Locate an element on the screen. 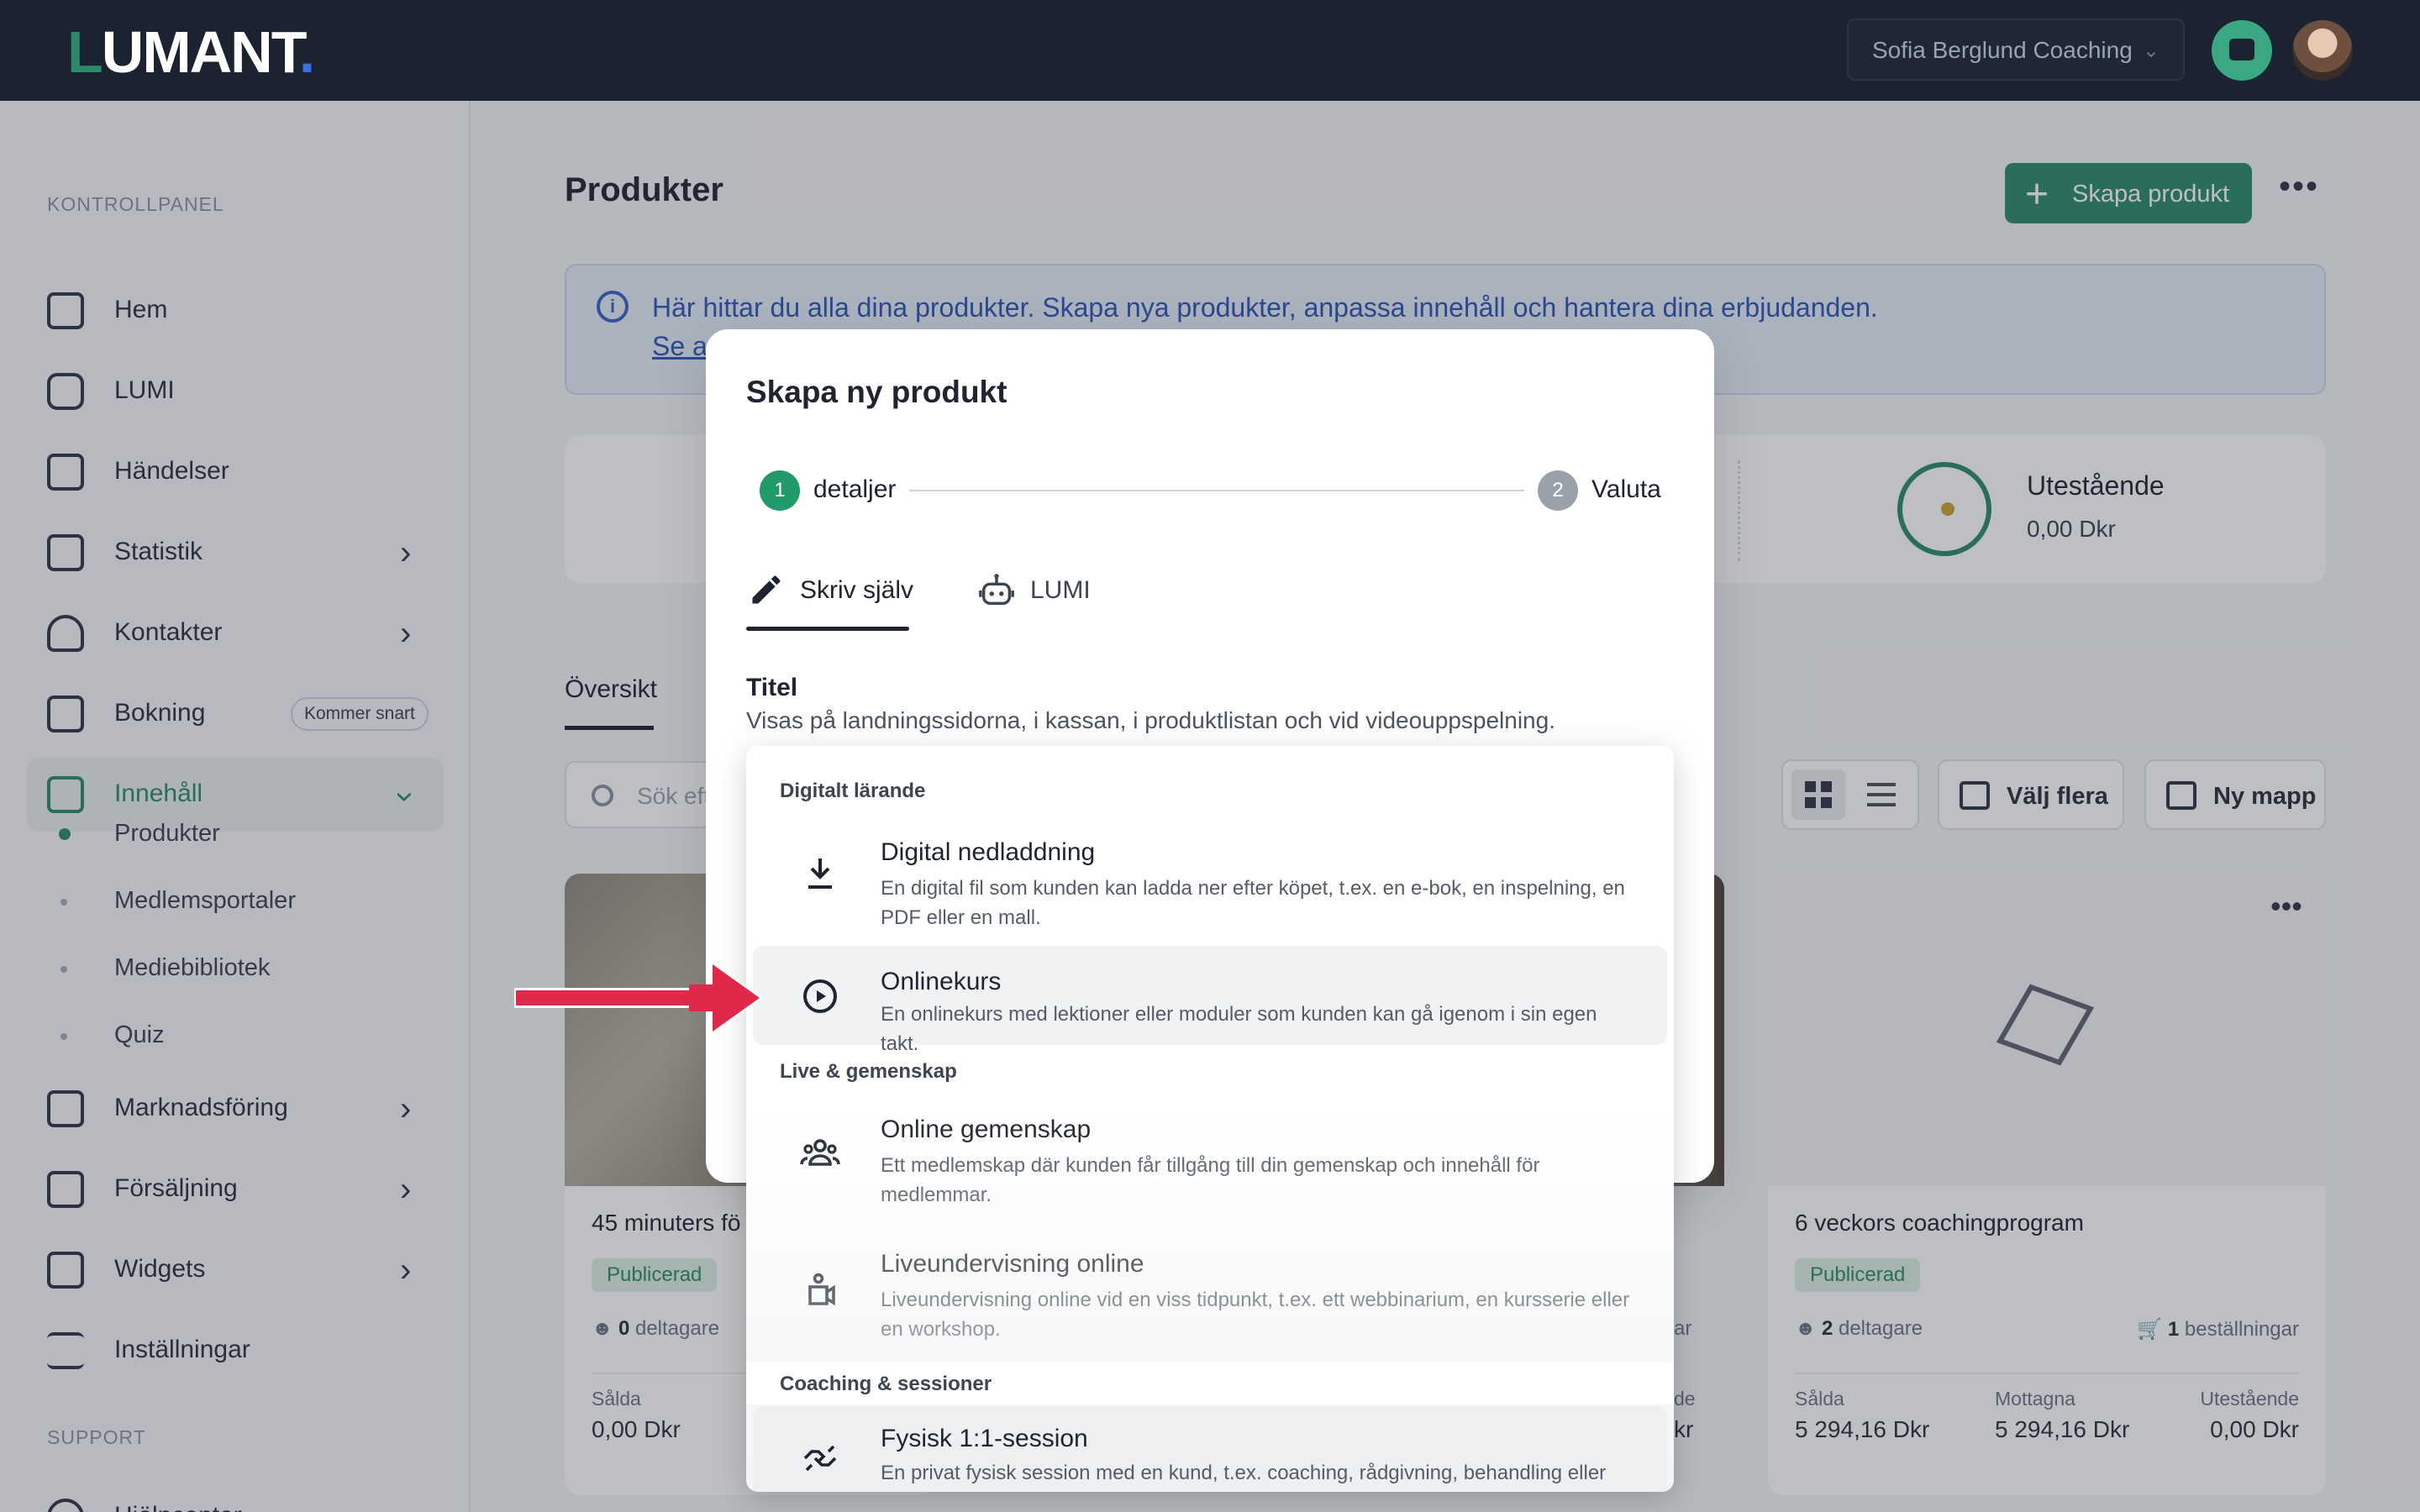 Image resolution: width=2420 pixels, height=1512 pixels. partial-text: de is located at coordinates (1685, 1399).